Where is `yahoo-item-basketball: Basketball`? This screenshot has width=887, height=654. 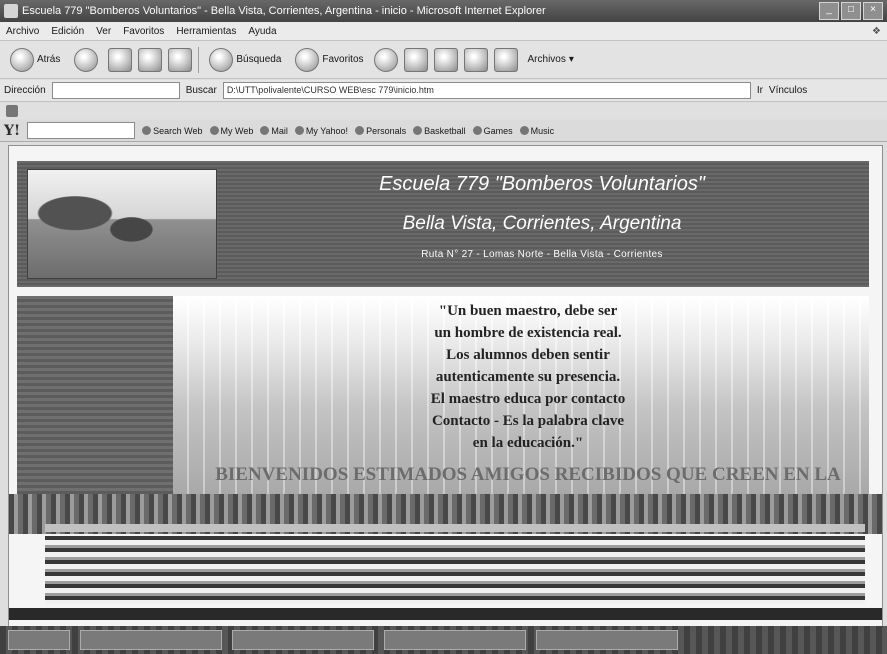
yahoo-item-basketball: Basketball is located at coordinates (439, 131).